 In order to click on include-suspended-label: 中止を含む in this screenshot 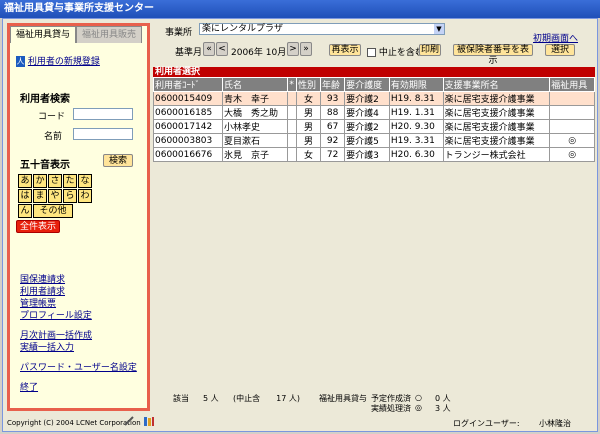, I will do `click(401, 53)`.